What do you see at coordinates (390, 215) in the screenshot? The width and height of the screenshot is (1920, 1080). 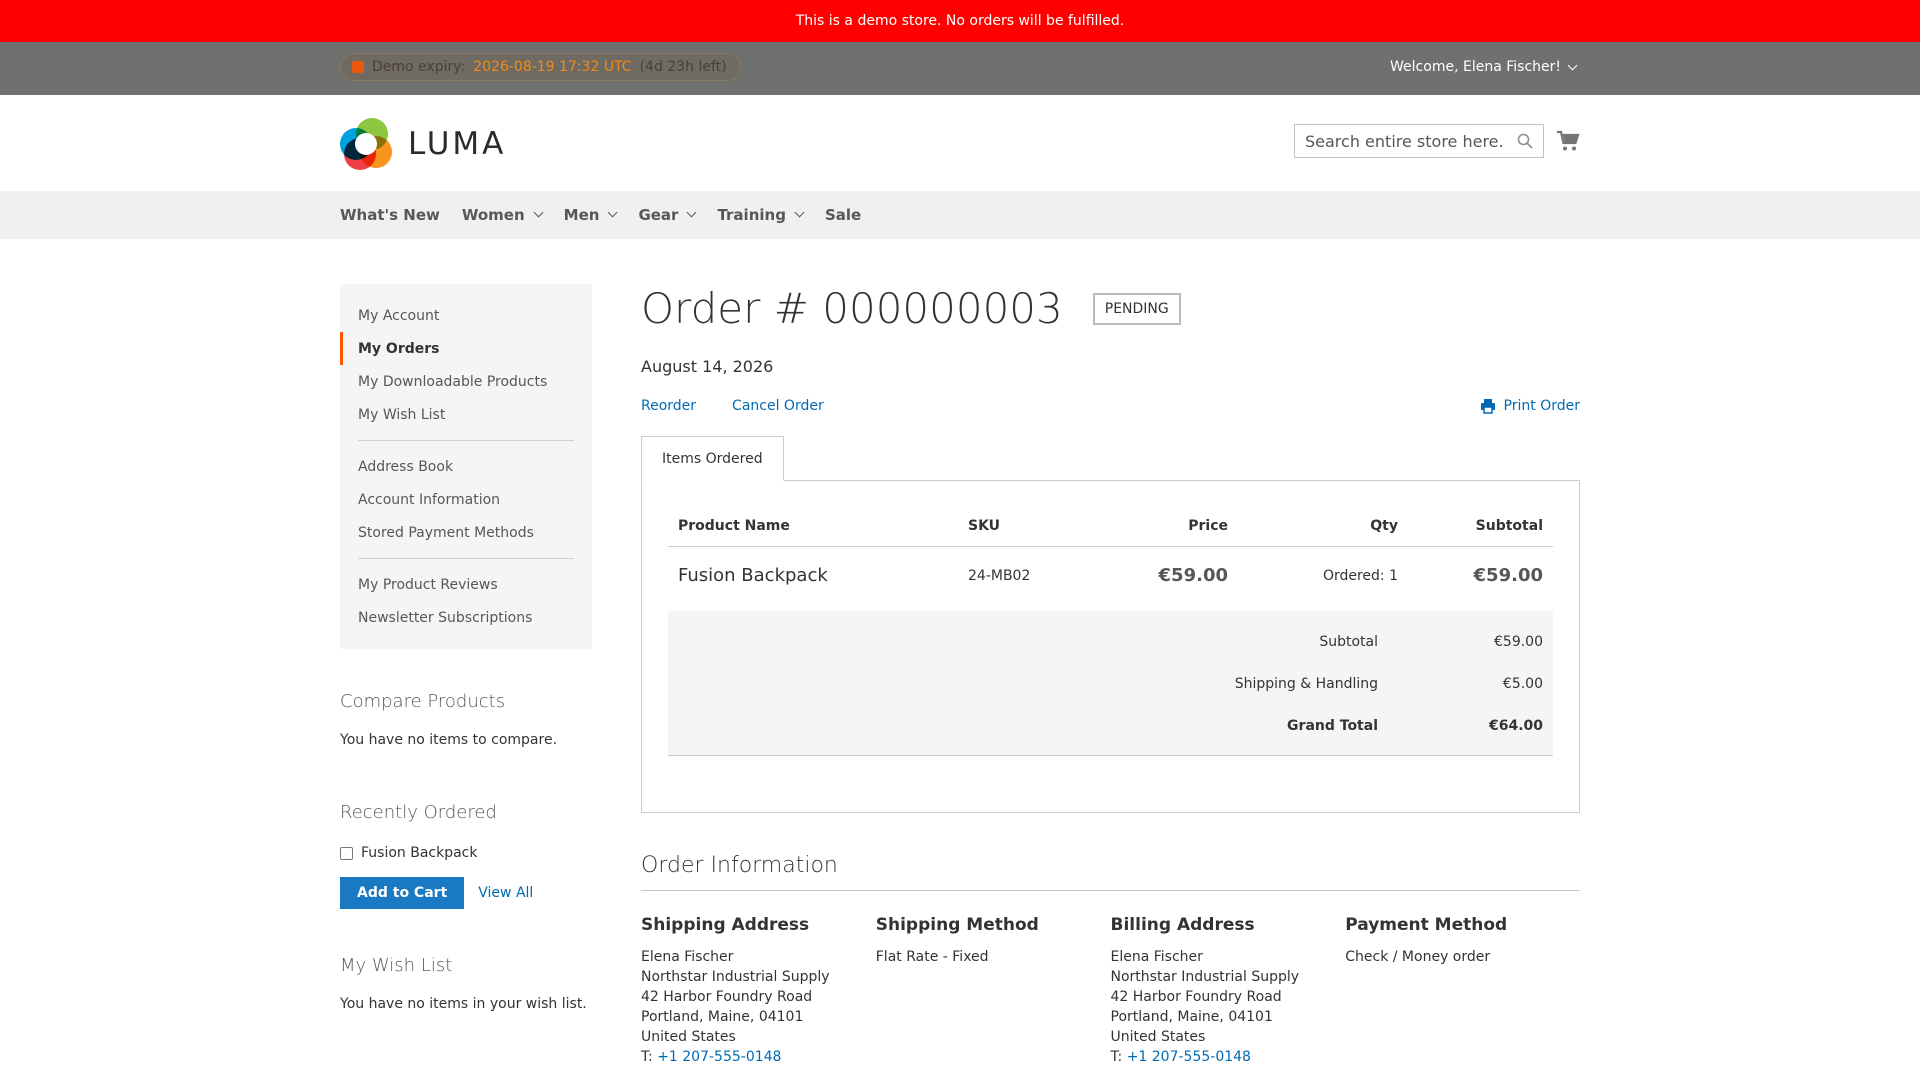 I see `nav-whats-new: What's New` at bounding box center [390, 215].